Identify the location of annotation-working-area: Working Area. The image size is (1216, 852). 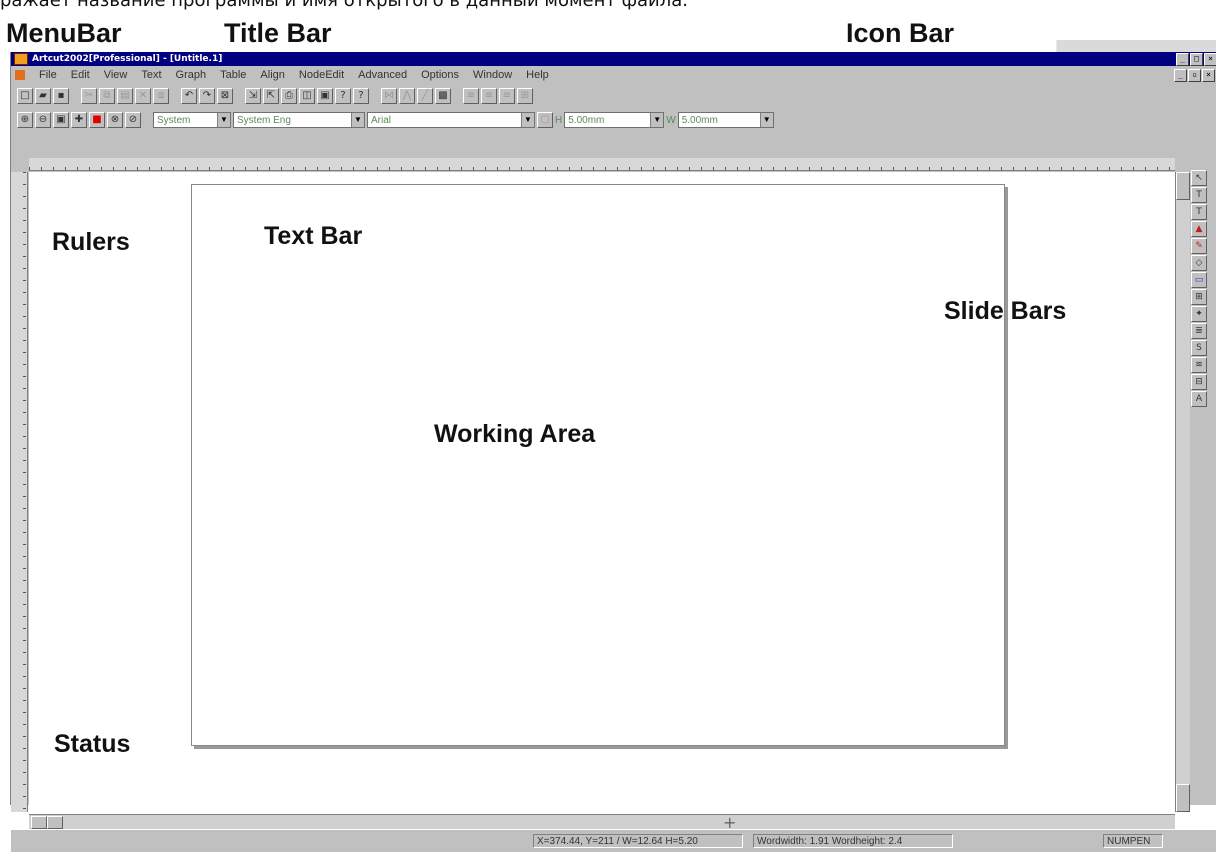
(515, 434).